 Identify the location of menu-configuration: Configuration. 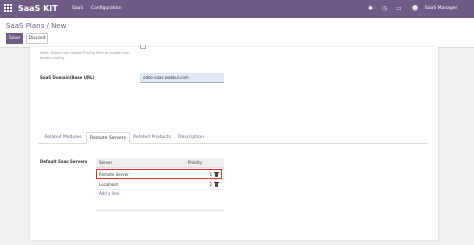
(106, 9).